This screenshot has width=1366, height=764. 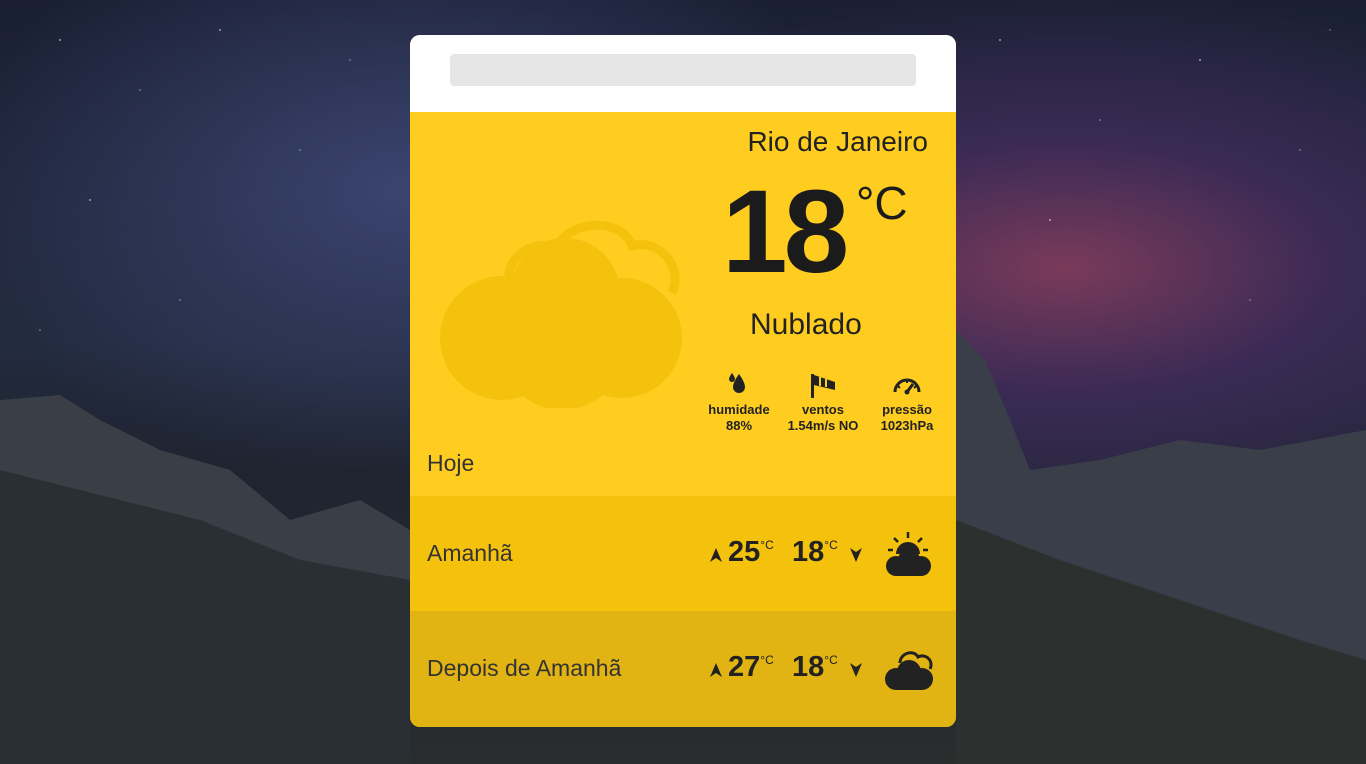 I want to click on forecast-high: 25°C, so click(x=751, y=552).